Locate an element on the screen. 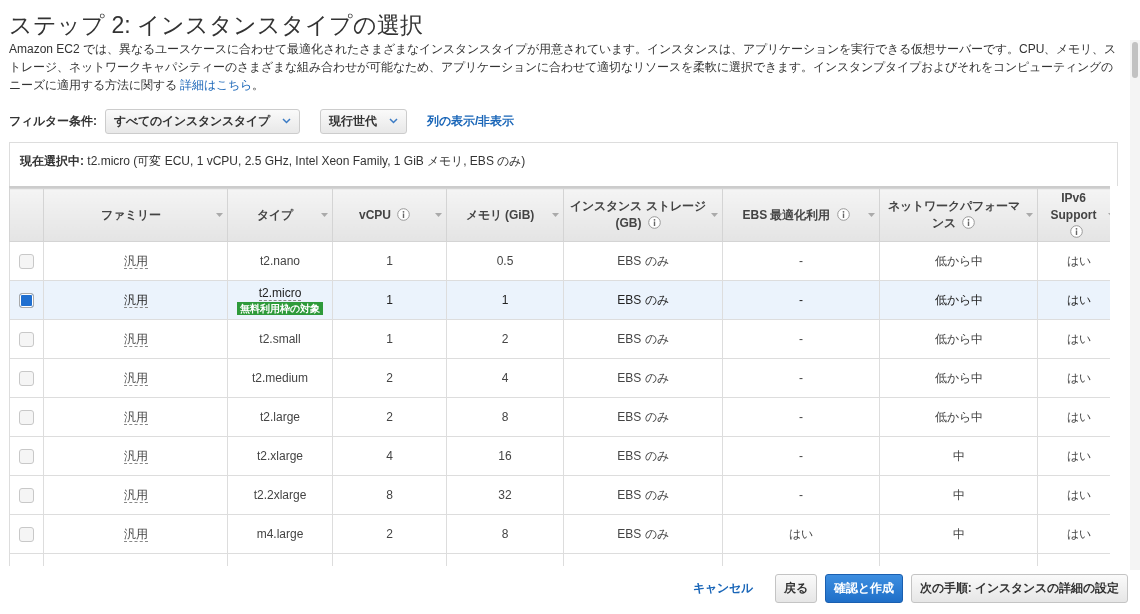  column-header: EBS 最適化利用 is located at coordinates (801, 215).